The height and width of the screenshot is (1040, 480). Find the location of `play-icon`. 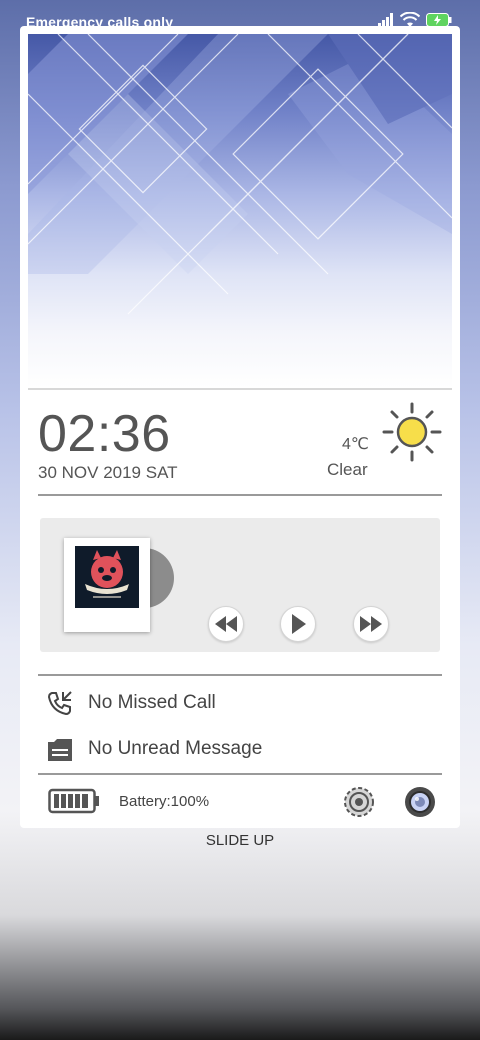

play-icon is located at coordinates (299, 624).